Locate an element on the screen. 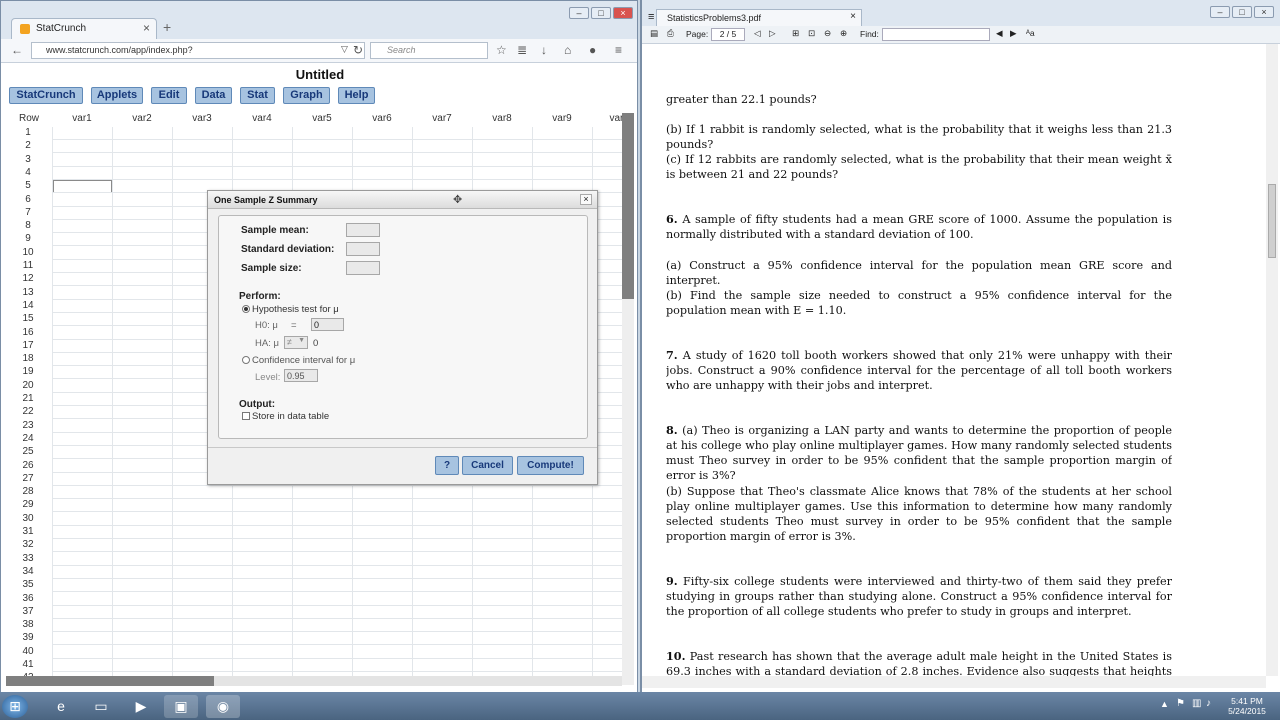 The height and width of the screenshot is (720, 1280). column-header: var3 is located at coordinates (202, 120).